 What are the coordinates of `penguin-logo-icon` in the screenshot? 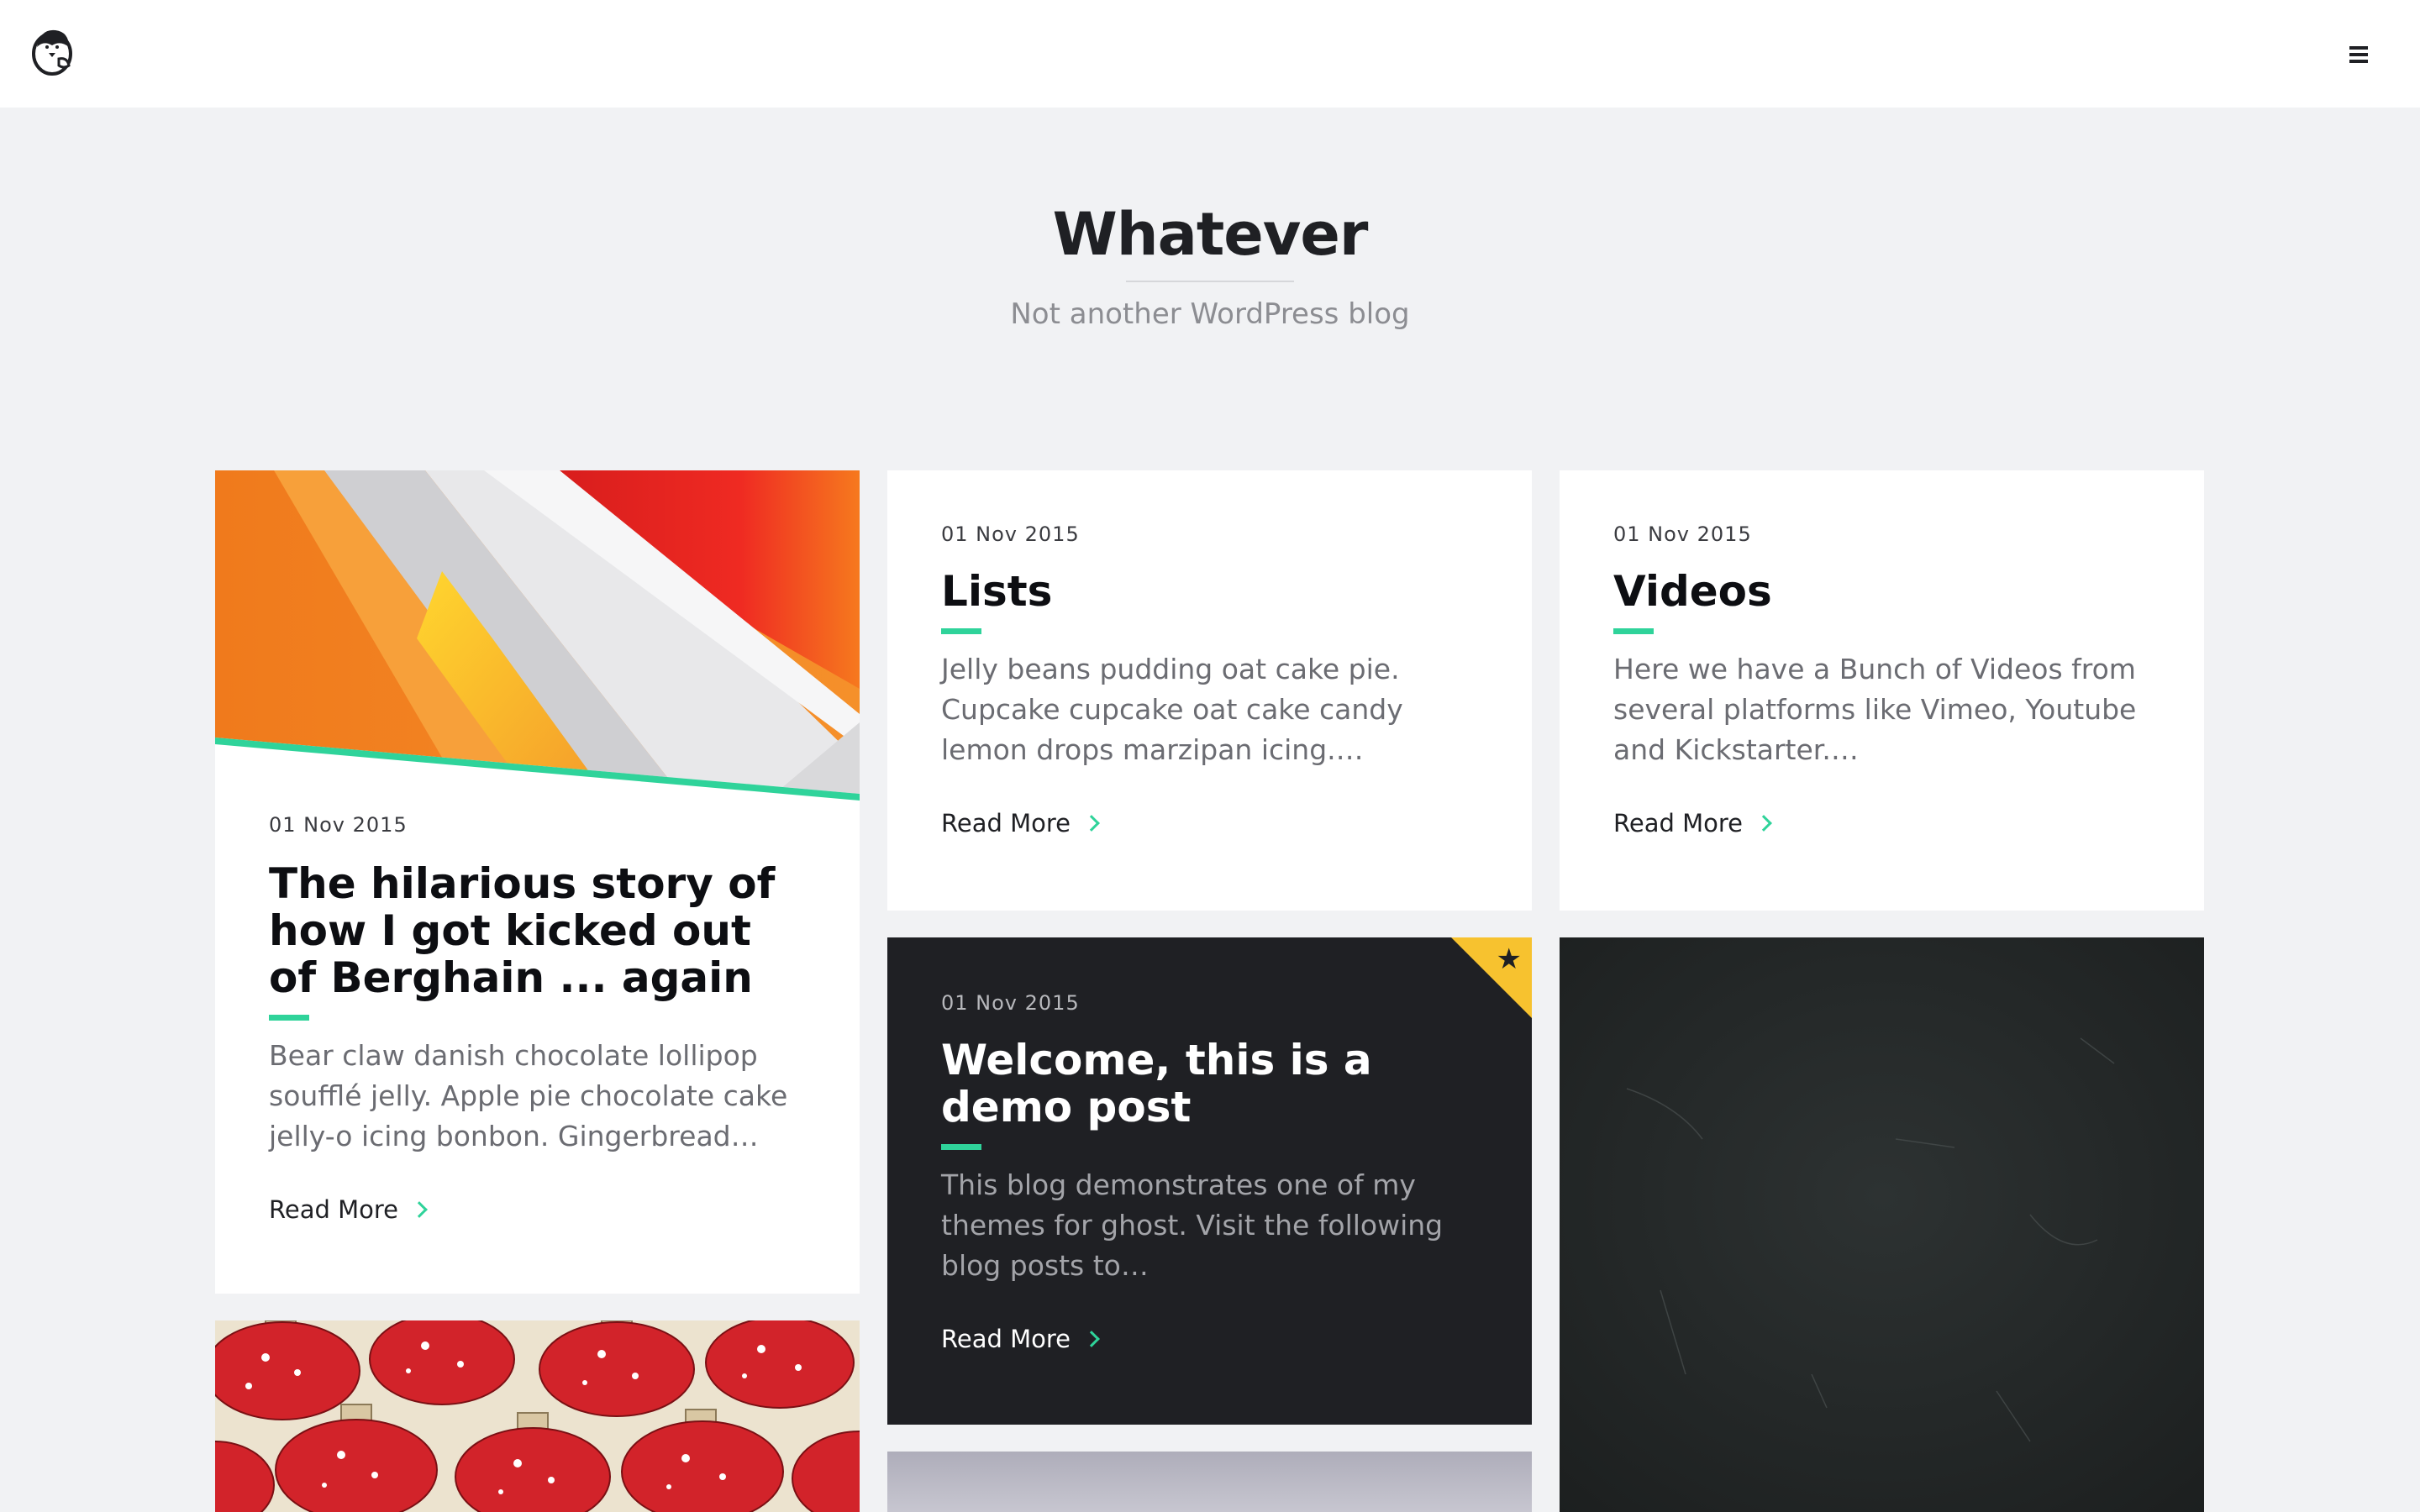 It's located at (53, 50).